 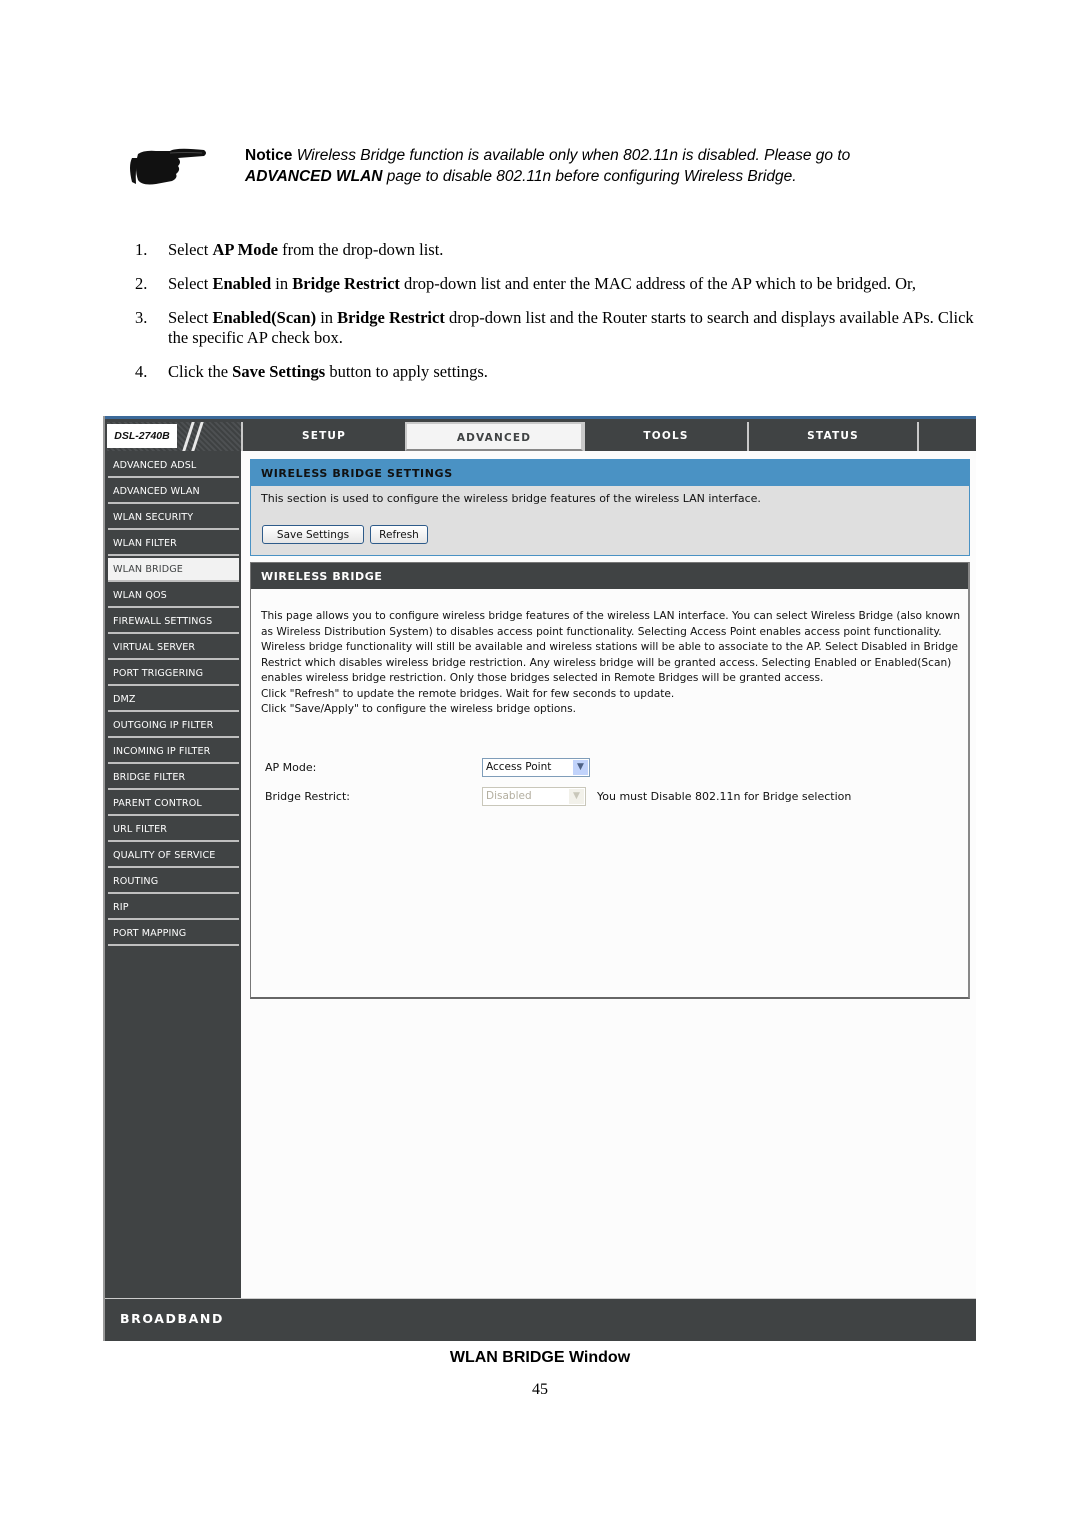 I want to click on sidebar-item-advanced-adsl: ADVANCED ADSL, so click(x=173, y=466).